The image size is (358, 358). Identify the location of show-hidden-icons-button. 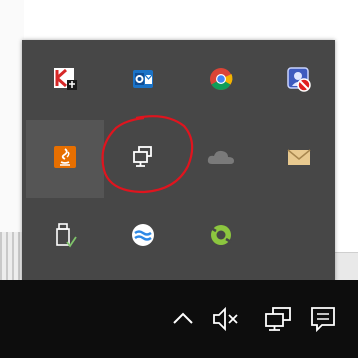
(183, 319).